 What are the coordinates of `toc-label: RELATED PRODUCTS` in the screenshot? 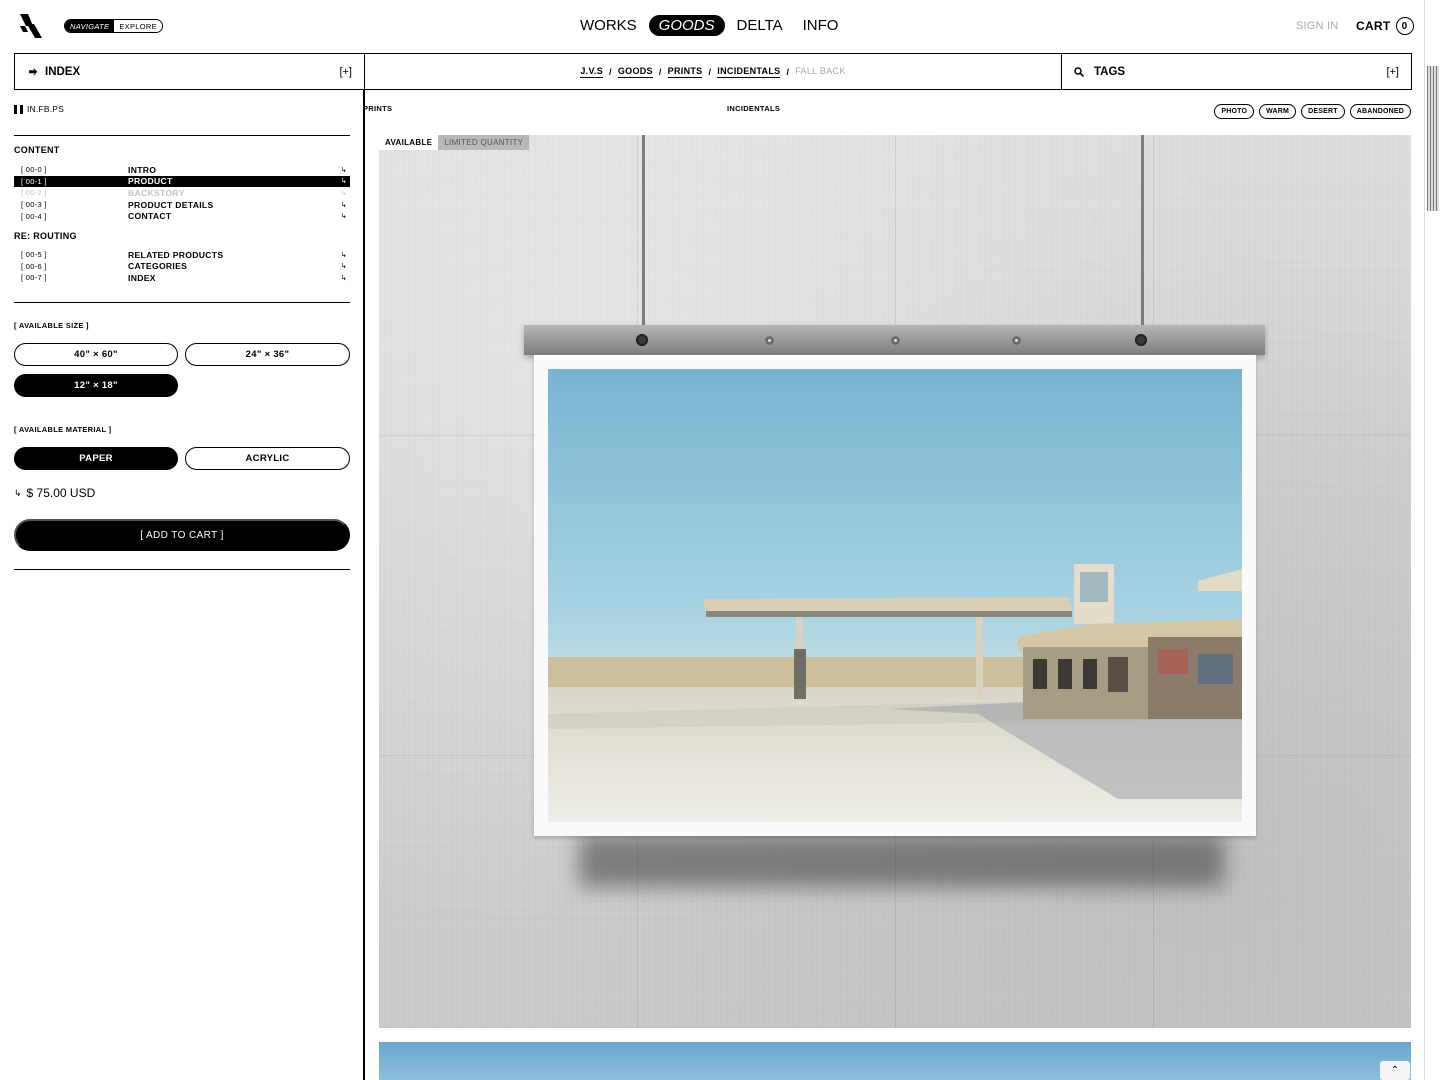 It's located at (176, 254).